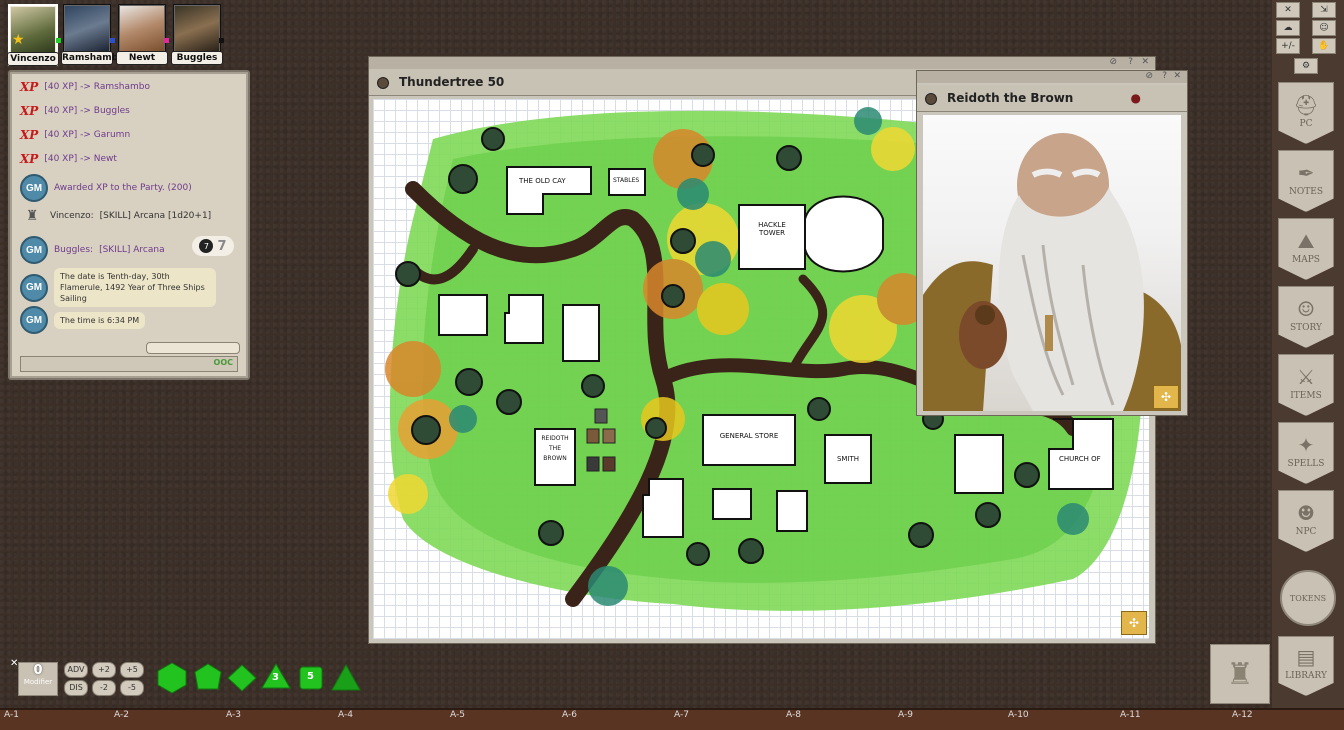 The image size is (1344, 730). I want to click on d12-shape, so click(208, 676).